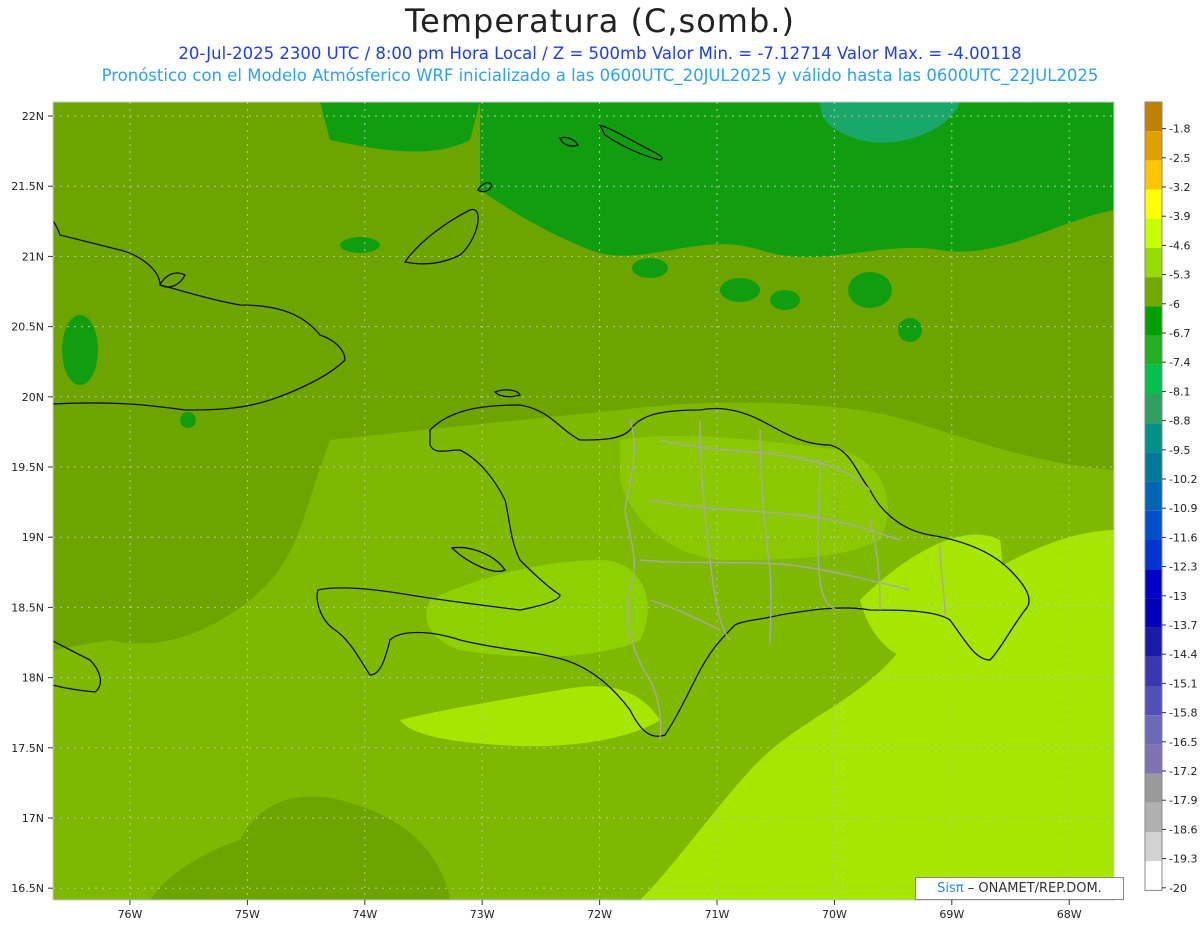  I want to click on longitude-labels: 76W 75W 74W 73W 72W 71W 70W 69W 68W, so click(600, 910).